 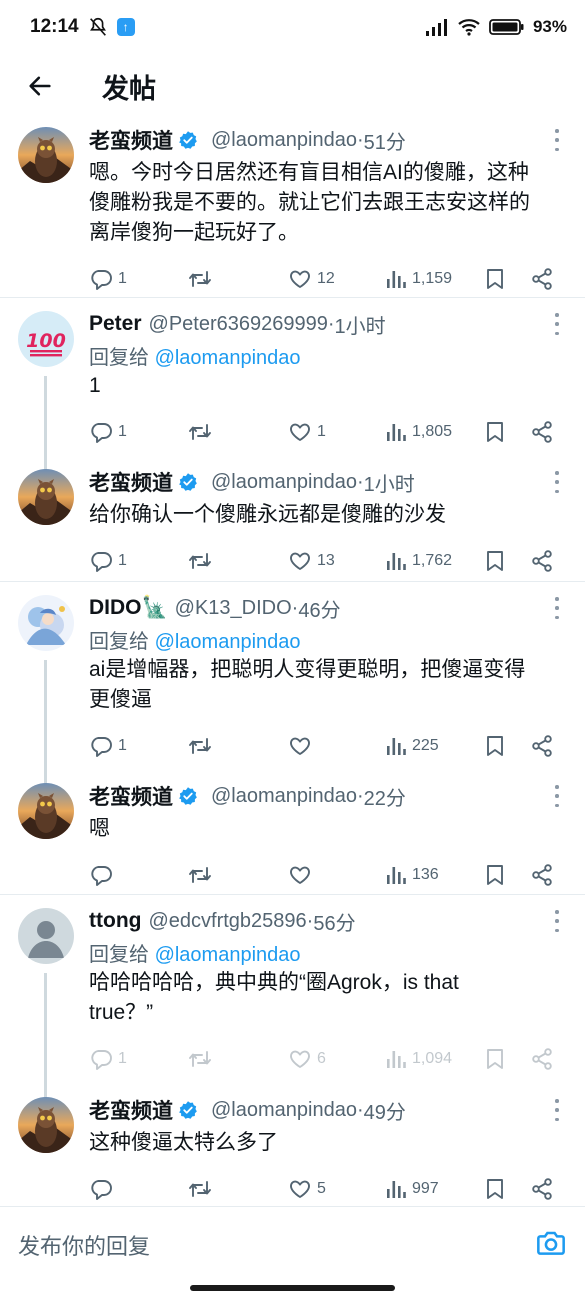 I want to click on display-name: ttong, so click(x=115, y=921).